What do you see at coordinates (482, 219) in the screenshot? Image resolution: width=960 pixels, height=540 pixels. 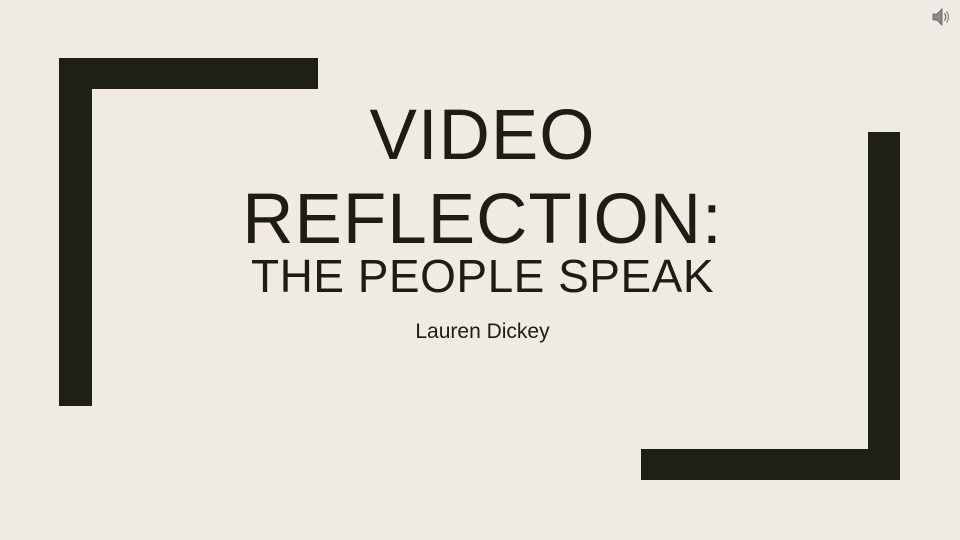 I see `title-line-2: REFLECTION:` at bounding box center [482, 219].